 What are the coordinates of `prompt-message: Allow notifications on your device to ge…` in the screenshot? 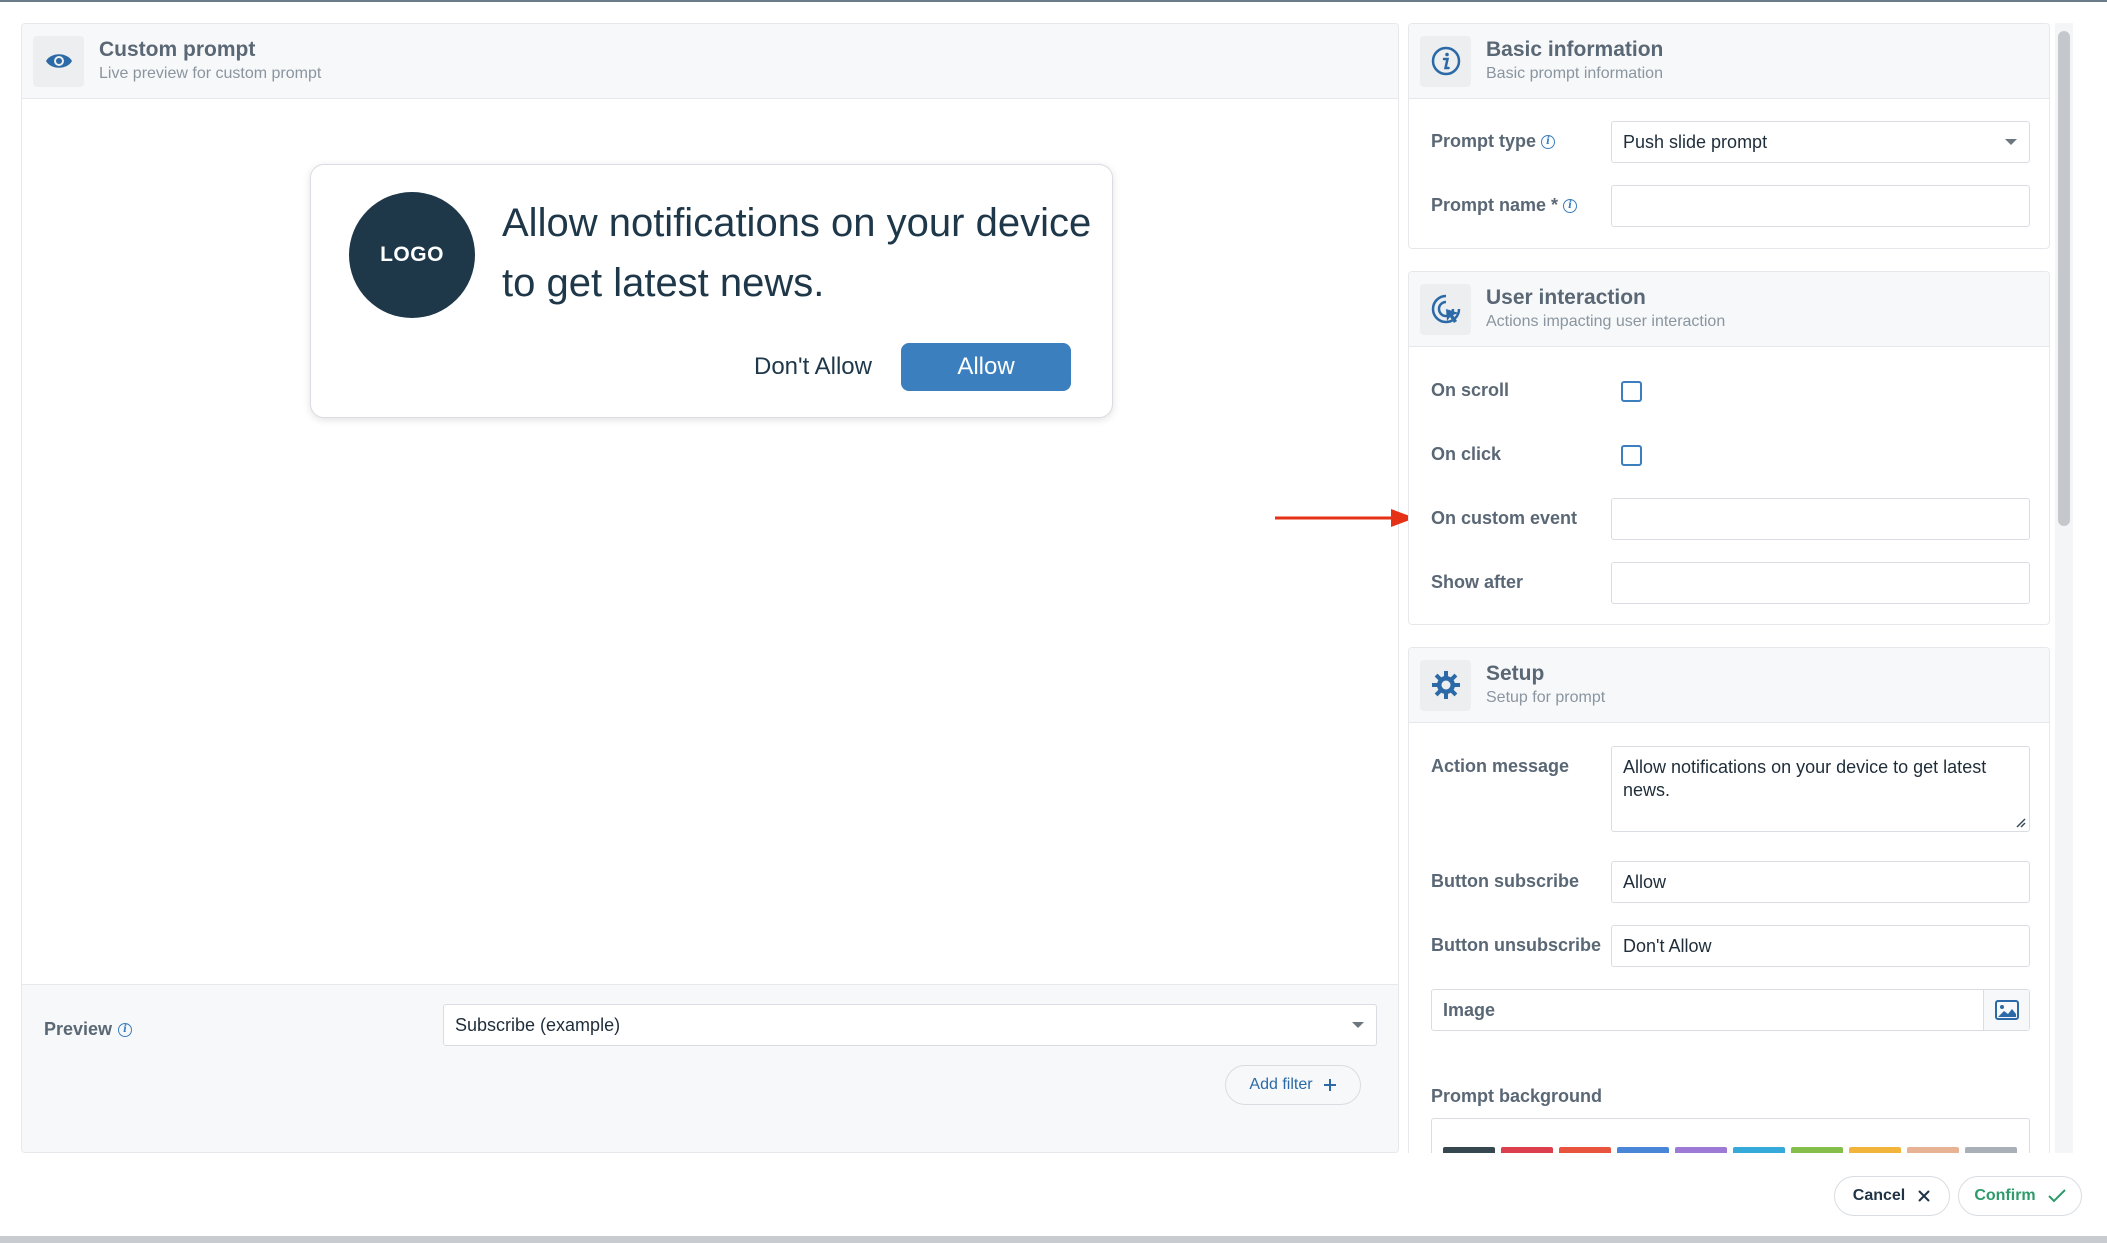 It's located at (797, 253).